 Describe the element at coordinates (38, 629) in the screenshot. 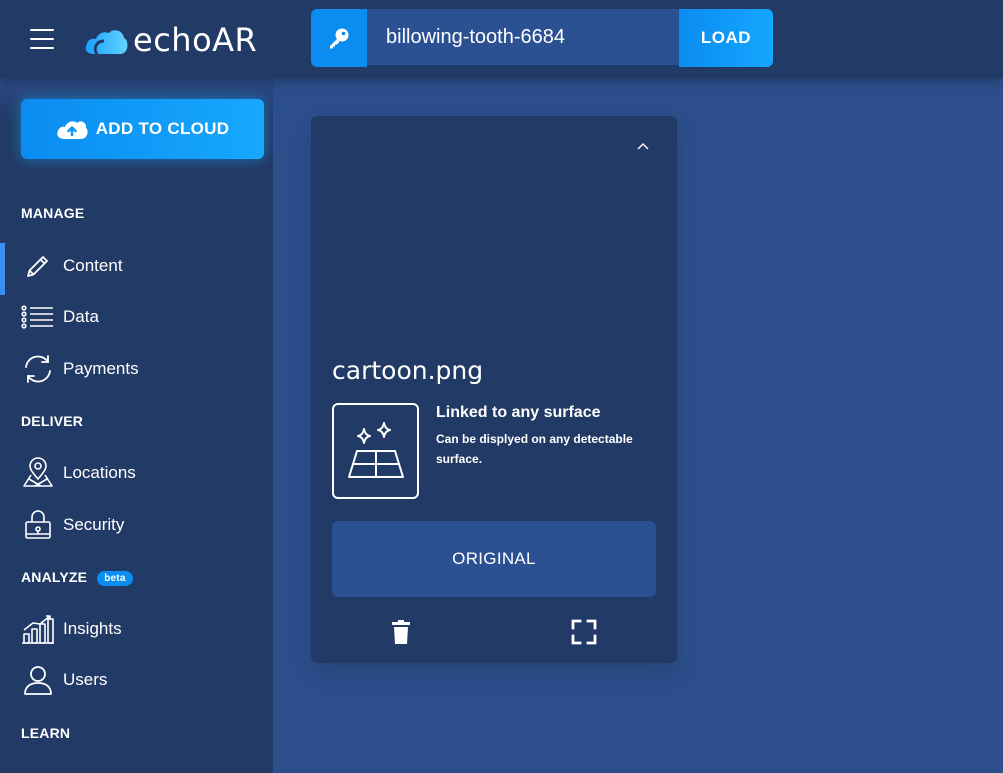

I see `bar-chart-icon` at that location.